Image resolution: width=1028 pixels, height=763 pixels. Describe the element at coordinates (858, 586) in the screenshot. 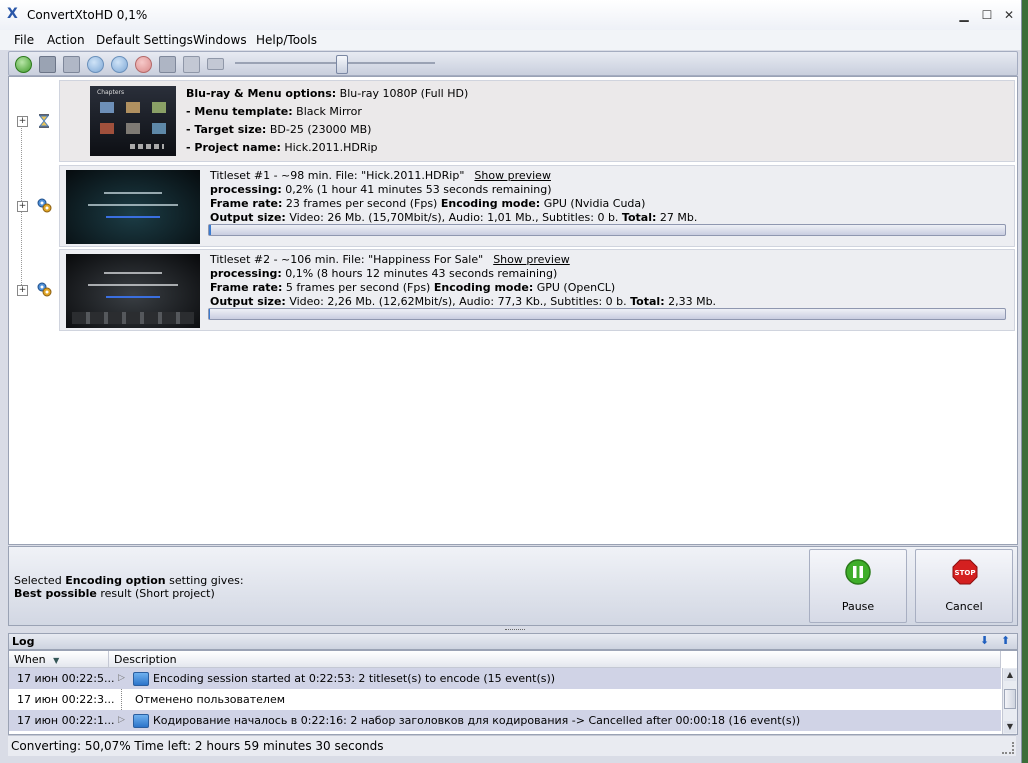

I see `pause-button: Pause` at that location.